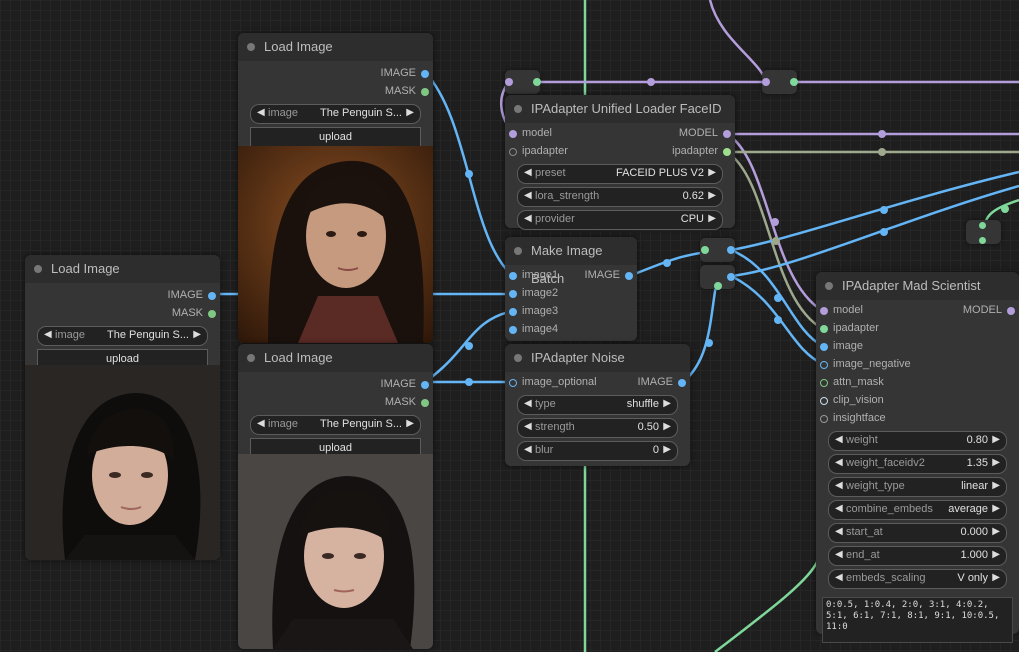  Describe the element at coordinates (335, 137) in the screenshot. I see `upload-button: upload` at that location.